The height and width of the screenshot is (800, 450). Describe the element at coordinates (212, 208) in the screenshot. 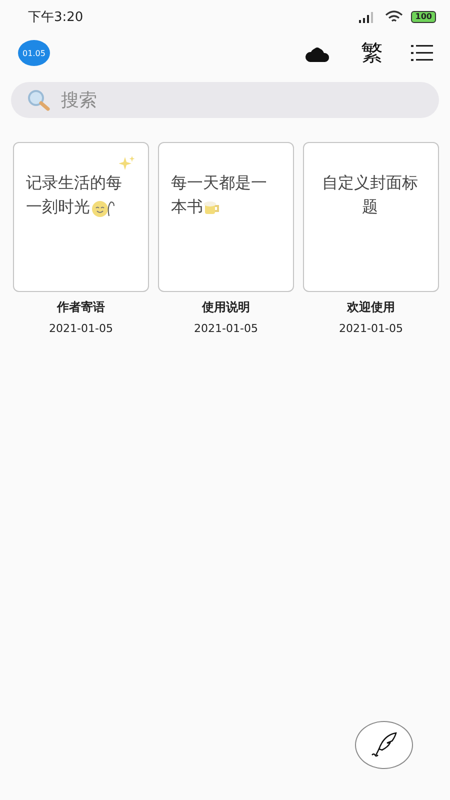

I see `mug-sticker-icon` at that location.